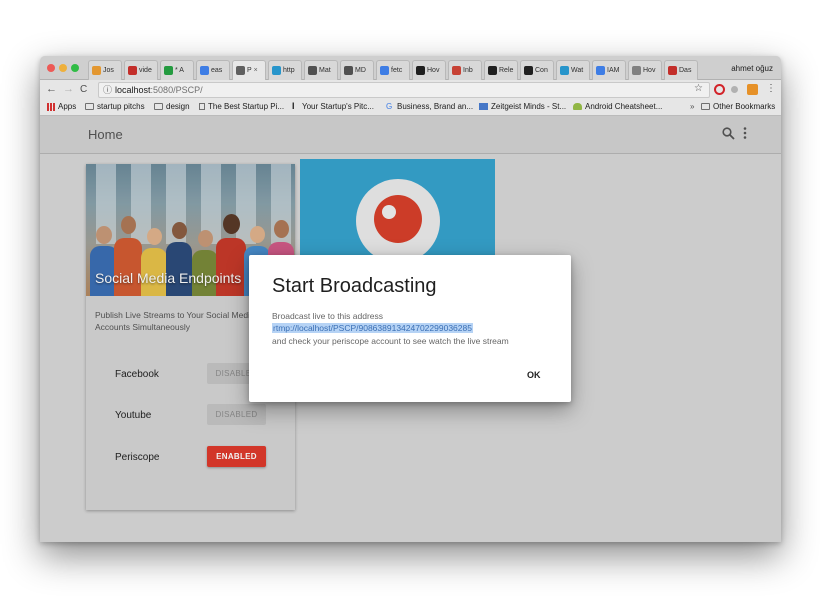 This screenshot has width=820, height=601. What do you see at coordinates (354, 286) in the screenshot?
I see `dialog-title: Start Broadcasting` at bounding box center [354, 286].